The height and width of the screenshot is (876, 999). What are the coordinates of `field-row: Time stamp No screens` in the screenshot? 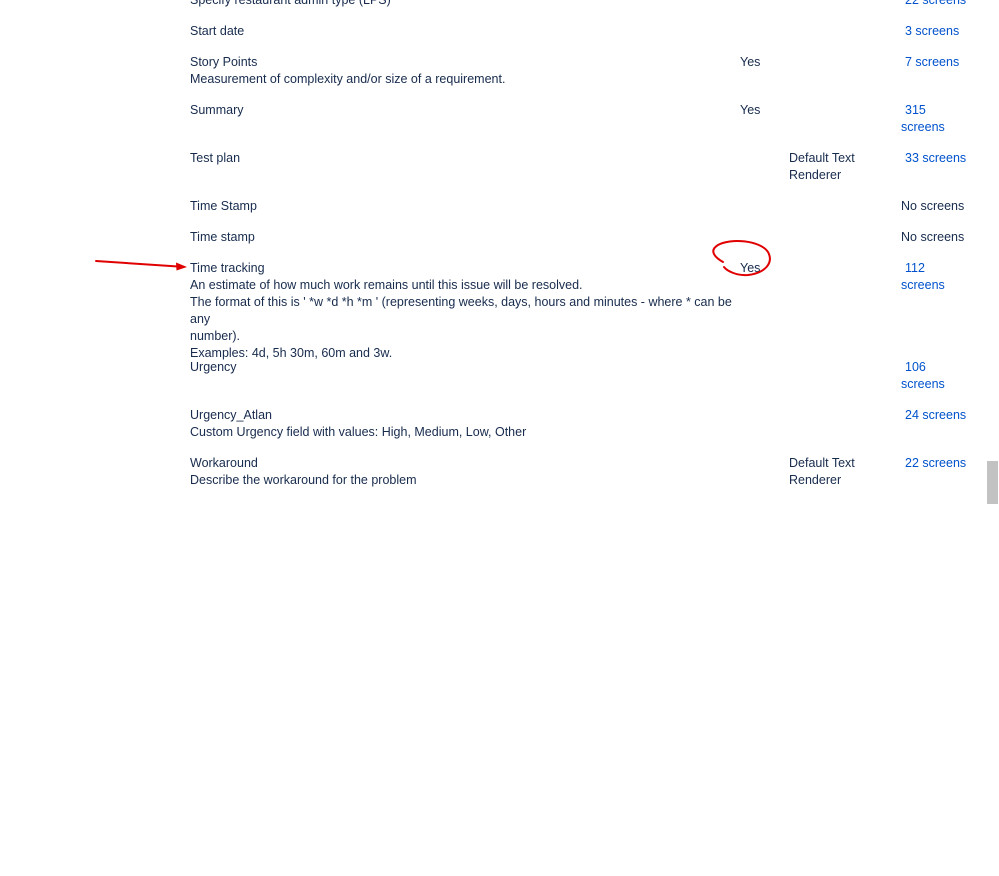 It's located at (492, 244).